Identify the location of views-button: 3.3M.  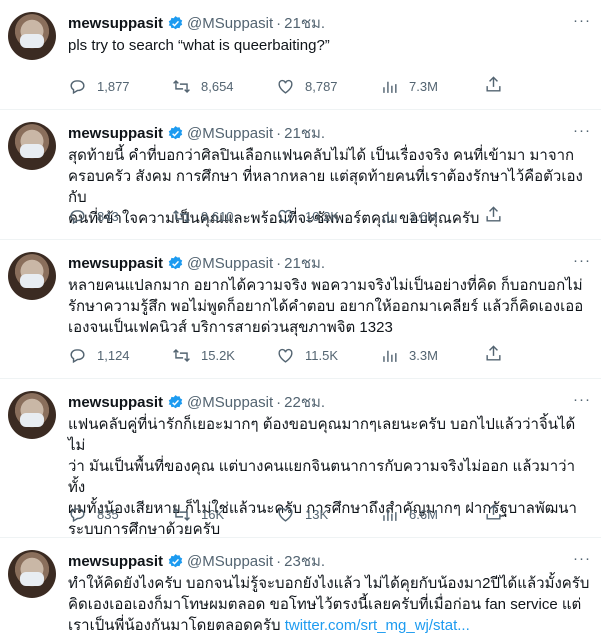
(432, 355).